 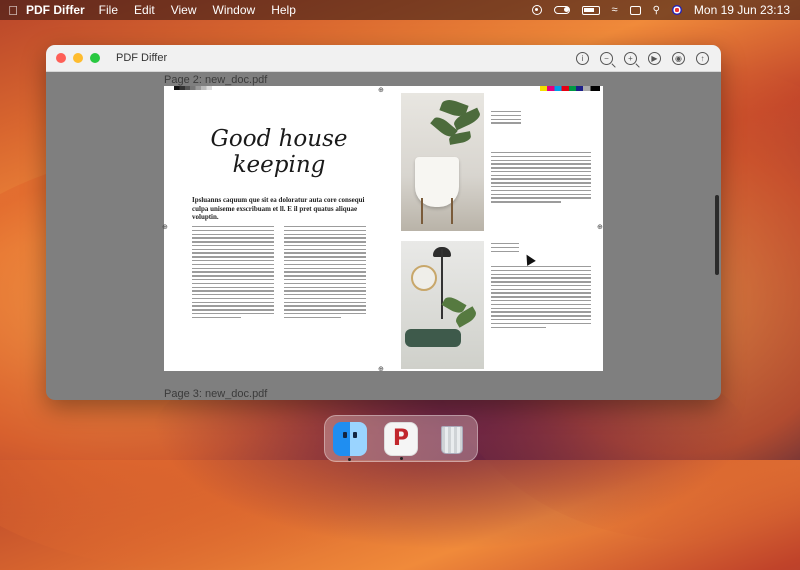 What do you see at coordinates (606, 58) in the screenshot?
I see `zoom-out-icon: −` at bounding box center [606, 58].